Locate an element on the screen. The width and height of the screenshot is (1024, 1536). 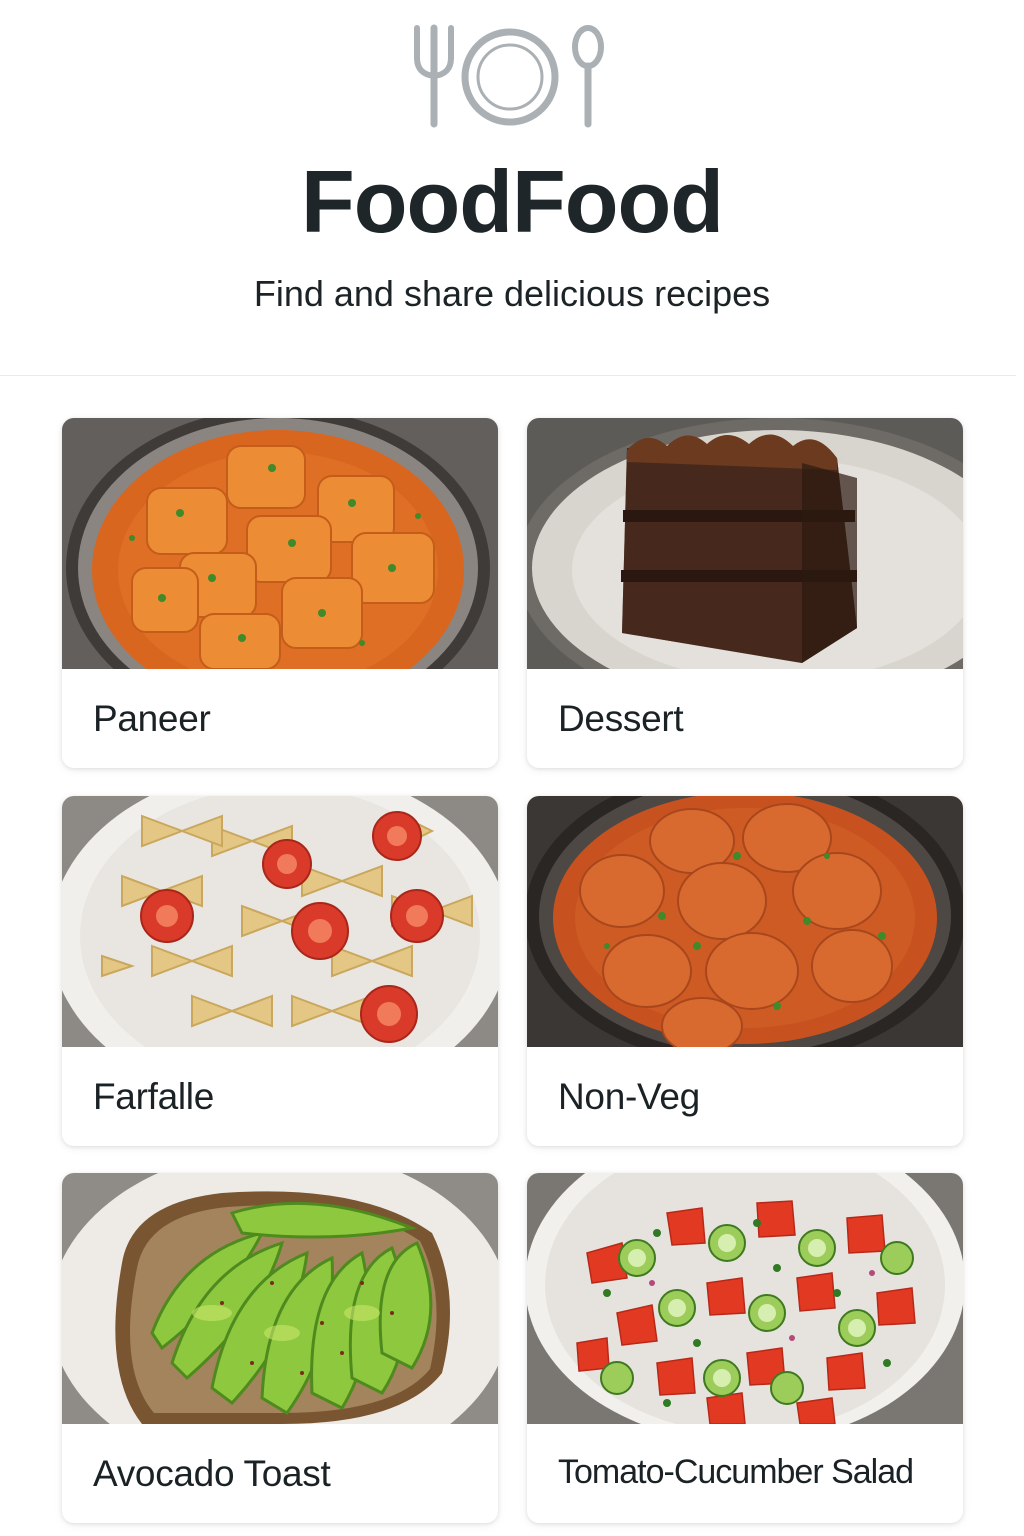
chocolate-cake-image is located at coordinates (745, 543).